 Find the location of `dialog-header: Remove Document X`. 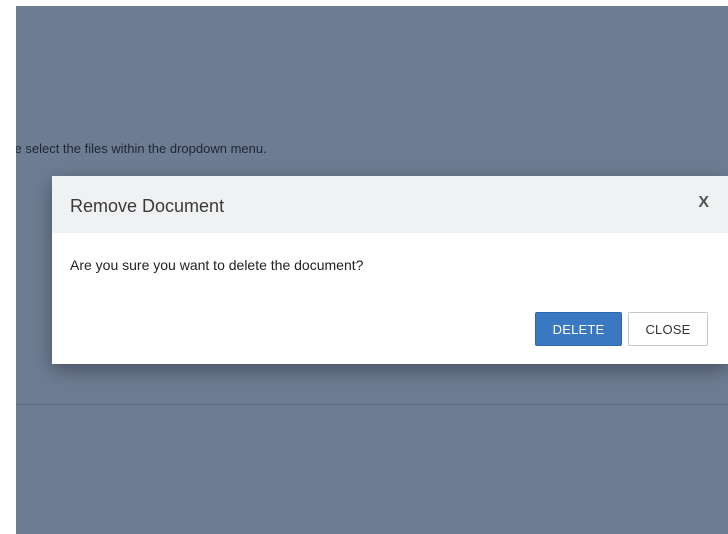

dialog-header: Remove Document X is located at coordinates (390, 204).